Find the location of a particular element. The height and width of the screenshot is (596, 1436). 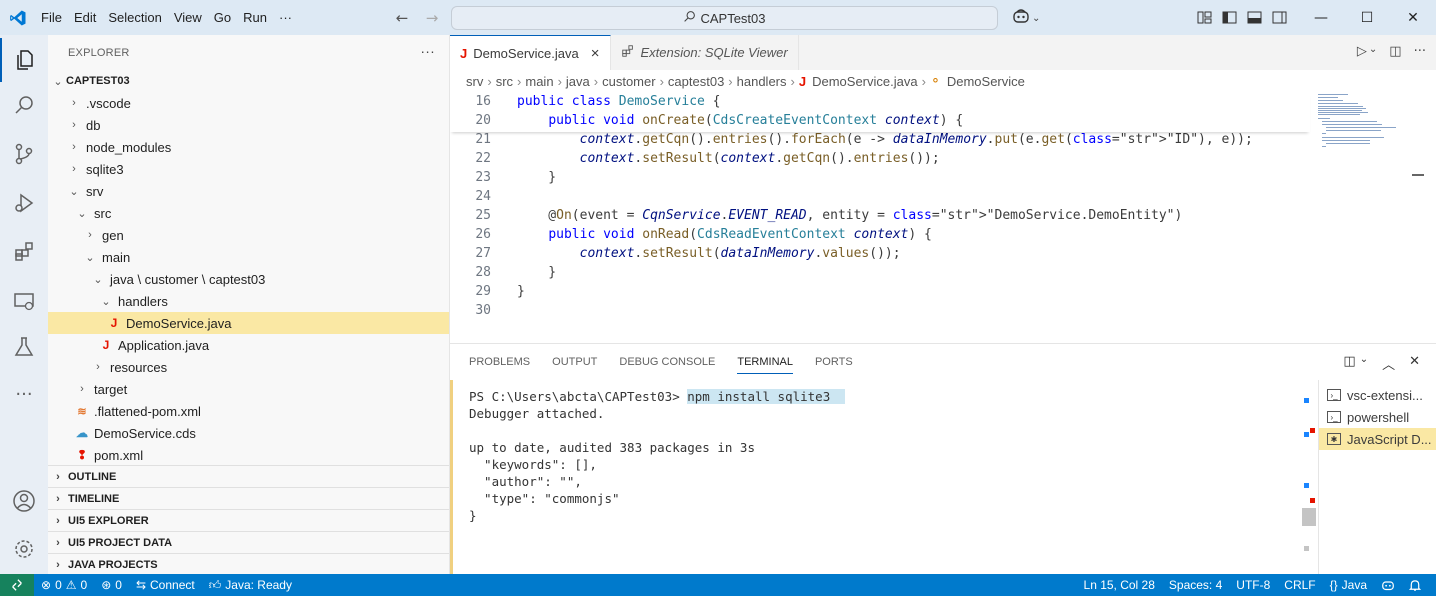

menu-item-: ··· is located at coordinates (285, 17).